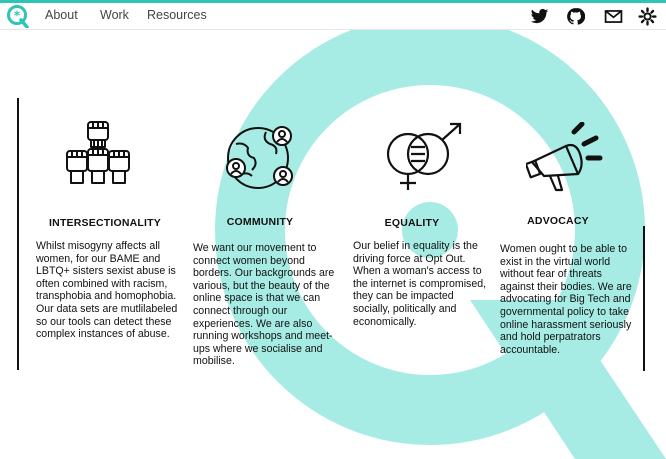 This screenshot has width=666, height=459. Describe the element at coordinates (558, 221) in the screenshot. I see `advocacy-title: ADVOCACY` at that location.